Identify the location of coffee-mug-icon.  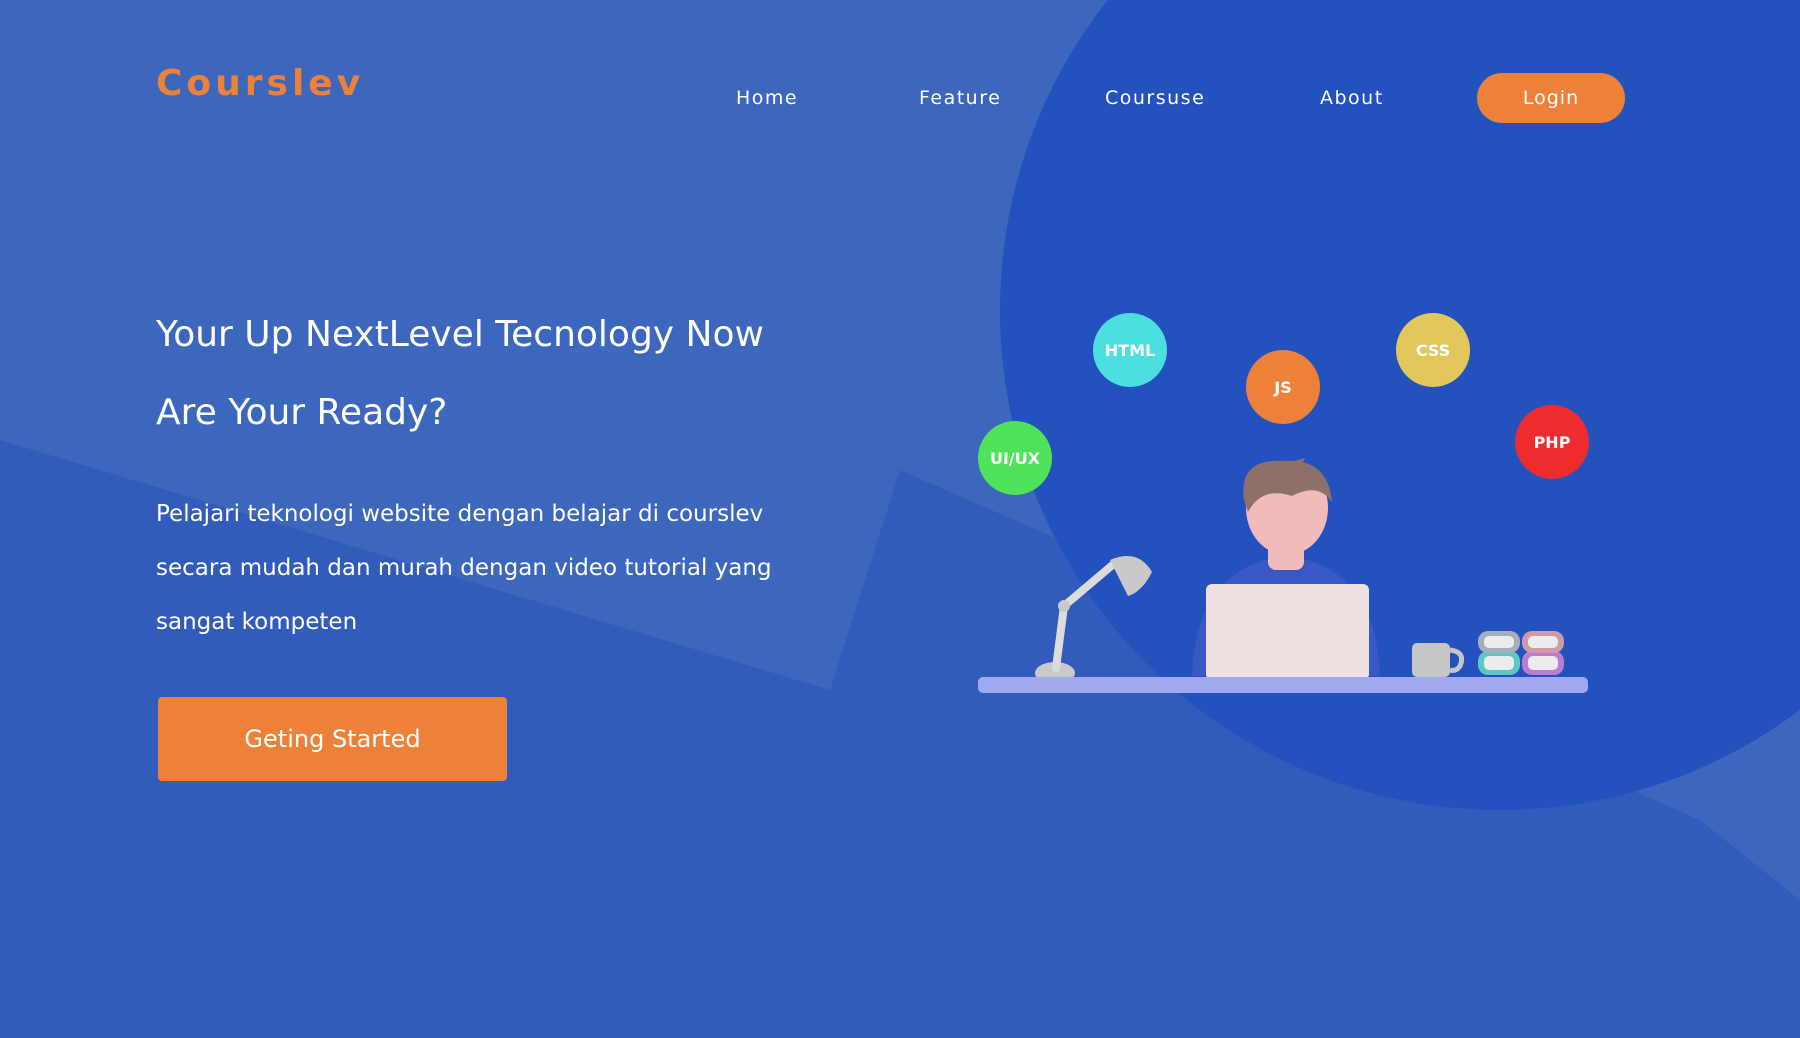
(1438, 660).